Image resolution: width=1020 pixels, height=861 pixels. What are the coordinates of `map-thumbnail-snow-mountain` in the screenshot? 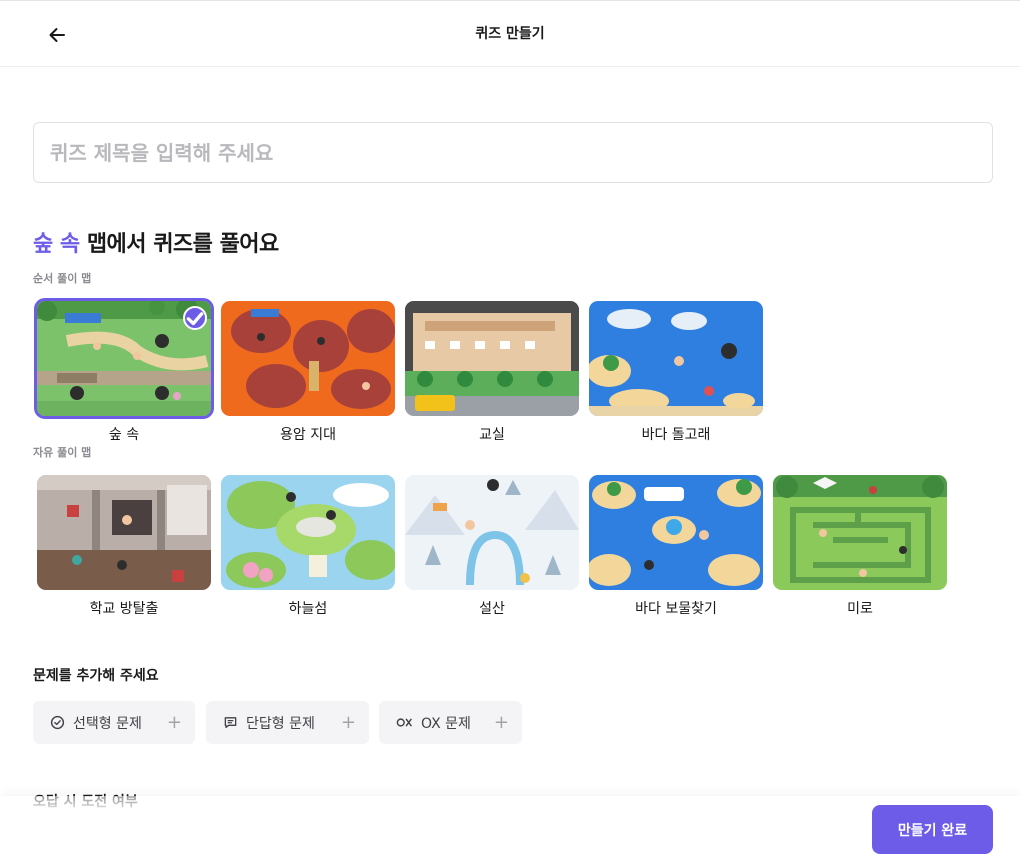 It's located at (492, 532).